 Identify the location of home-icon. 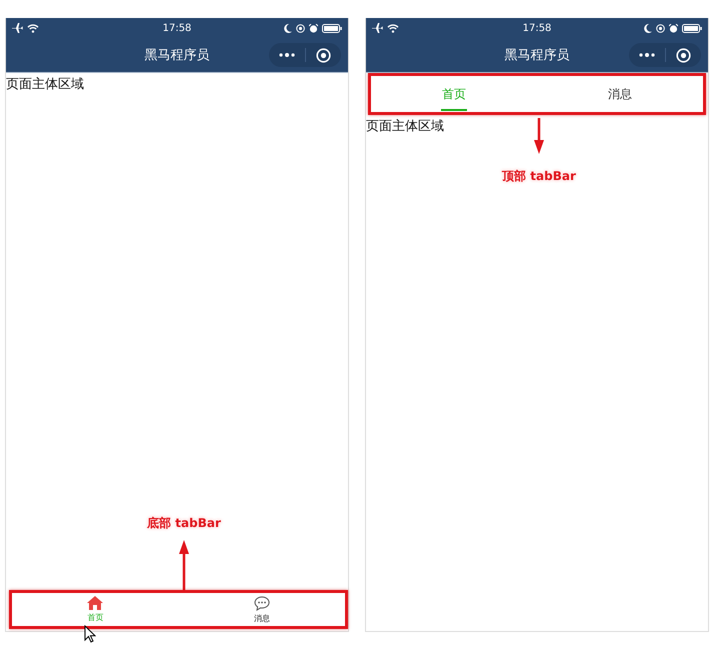
(95, 603).